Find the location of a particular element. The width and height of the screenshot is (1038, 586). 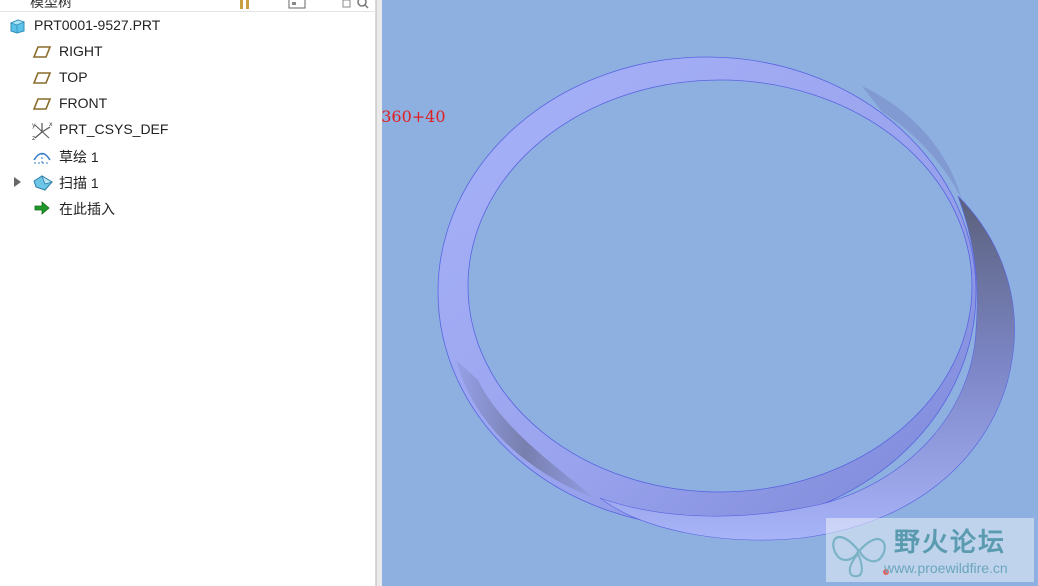

tree-item-label: 扫描 1 is located at coordinates (79, 183).